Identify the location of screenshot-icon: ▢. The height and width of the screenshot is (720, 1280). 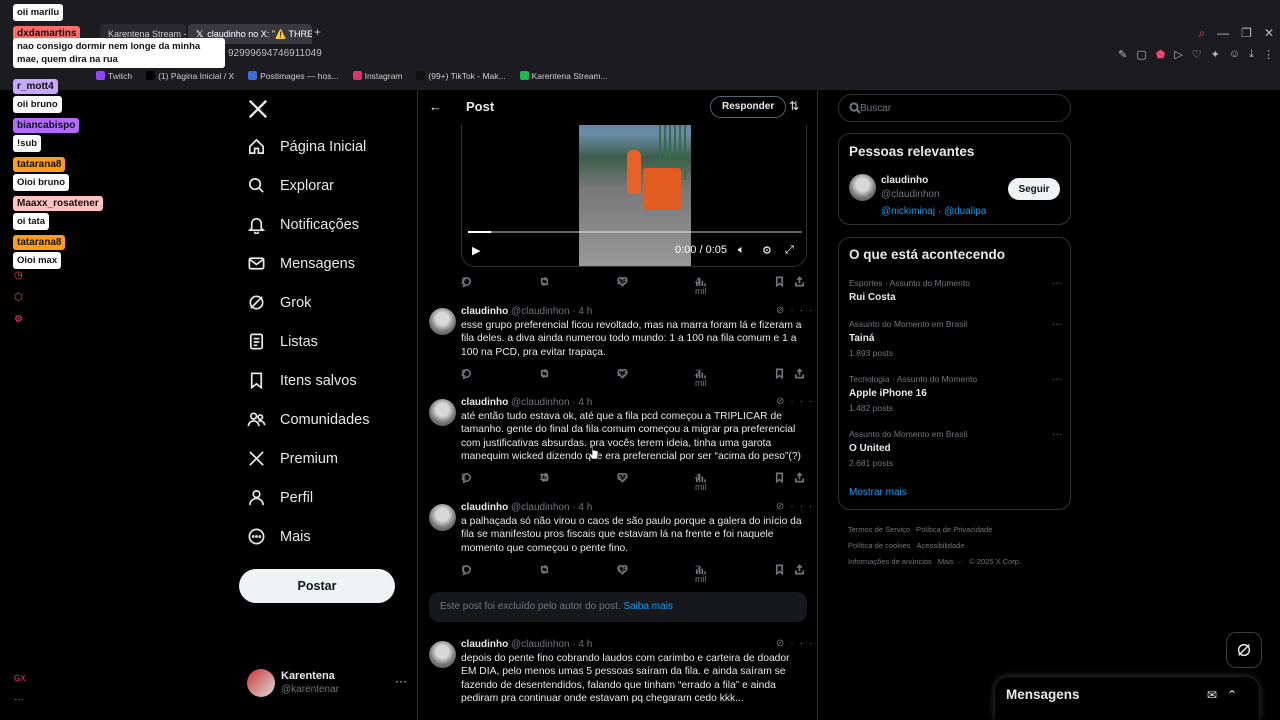
(1141, 54).